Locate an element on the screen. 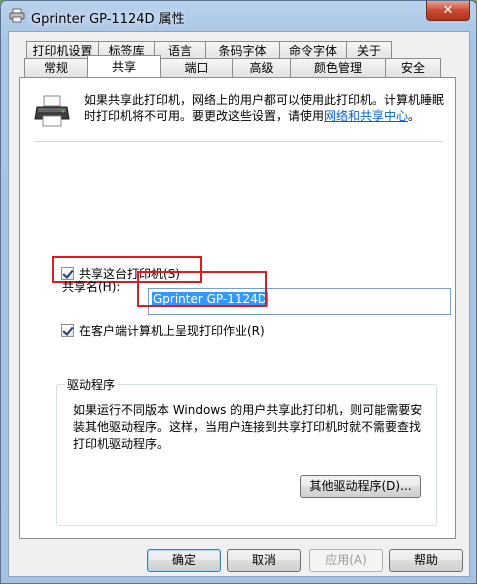 This screenshot has width=477, height=584. render-jobs-checkbox-row: 在客户端计算机上呈现打印作业(R) is located at coordinates (163, 330).